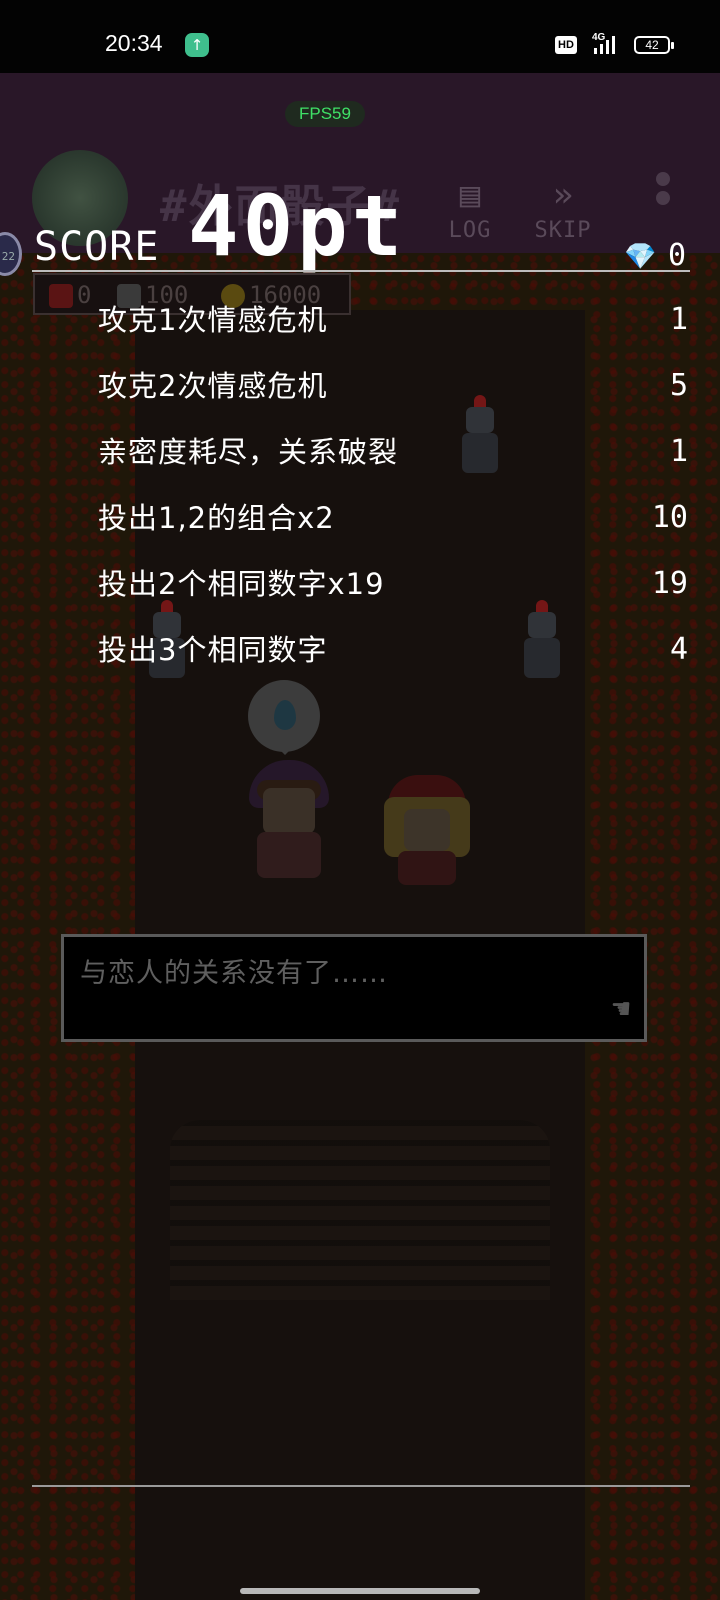 The height and width of the screenshot is (1600, 720). Describe the element at coordinates (360, 36) in the screenshot. I see `status-bar: 20:34 ↑ HD 4G 42` at that location.